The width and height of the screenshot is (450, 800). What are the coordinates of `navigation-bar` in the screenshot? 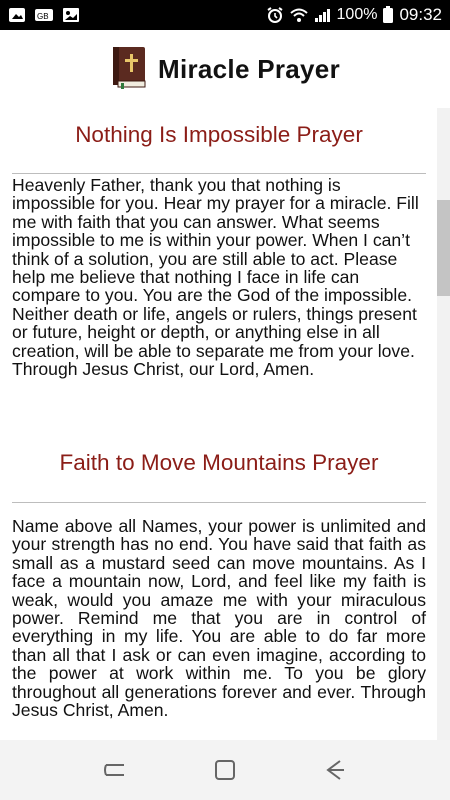 It's located at (225, 770).